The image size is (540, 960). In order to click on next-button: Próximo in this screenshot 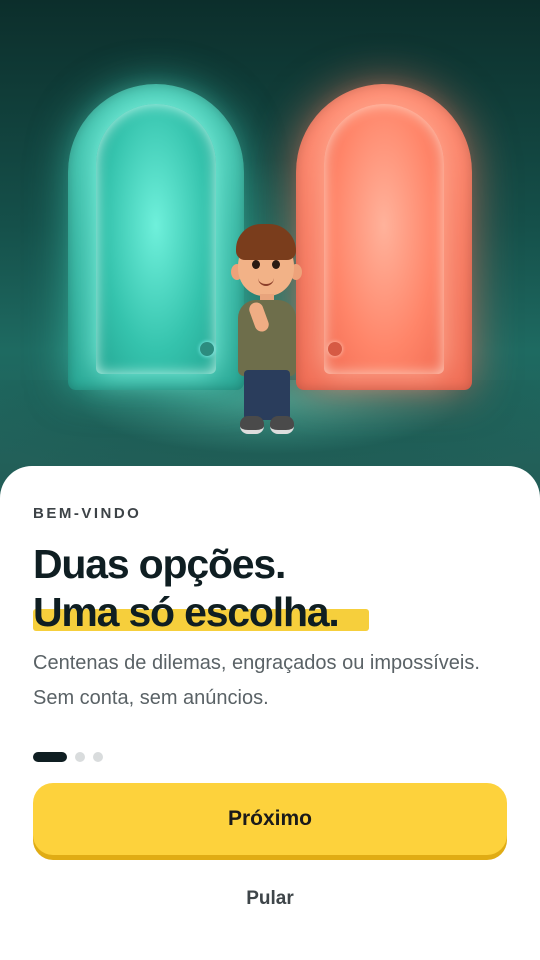, I will do `click(270, 819)`.